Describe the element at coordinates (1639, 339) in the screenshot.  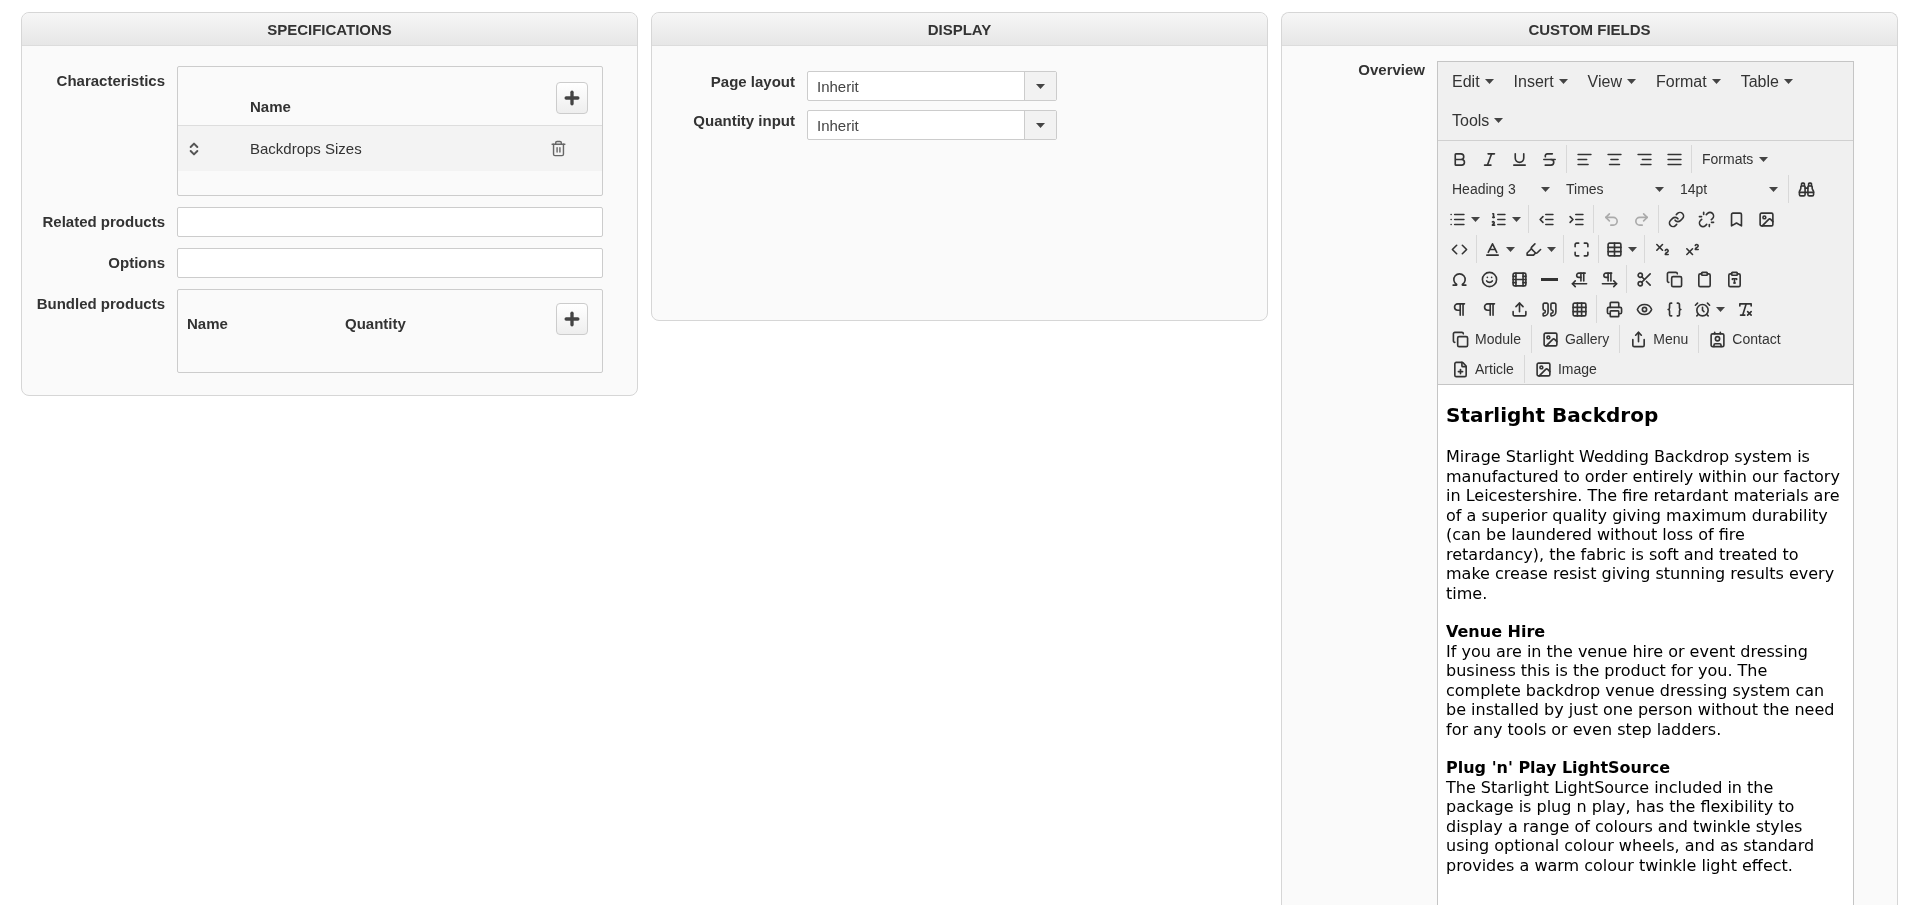
I see `share-icon` at that location.